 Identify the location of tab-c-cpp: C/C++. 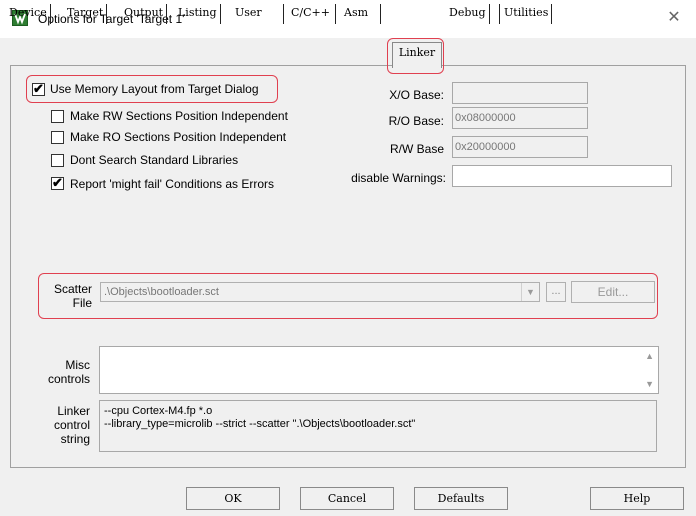
(312, 14).